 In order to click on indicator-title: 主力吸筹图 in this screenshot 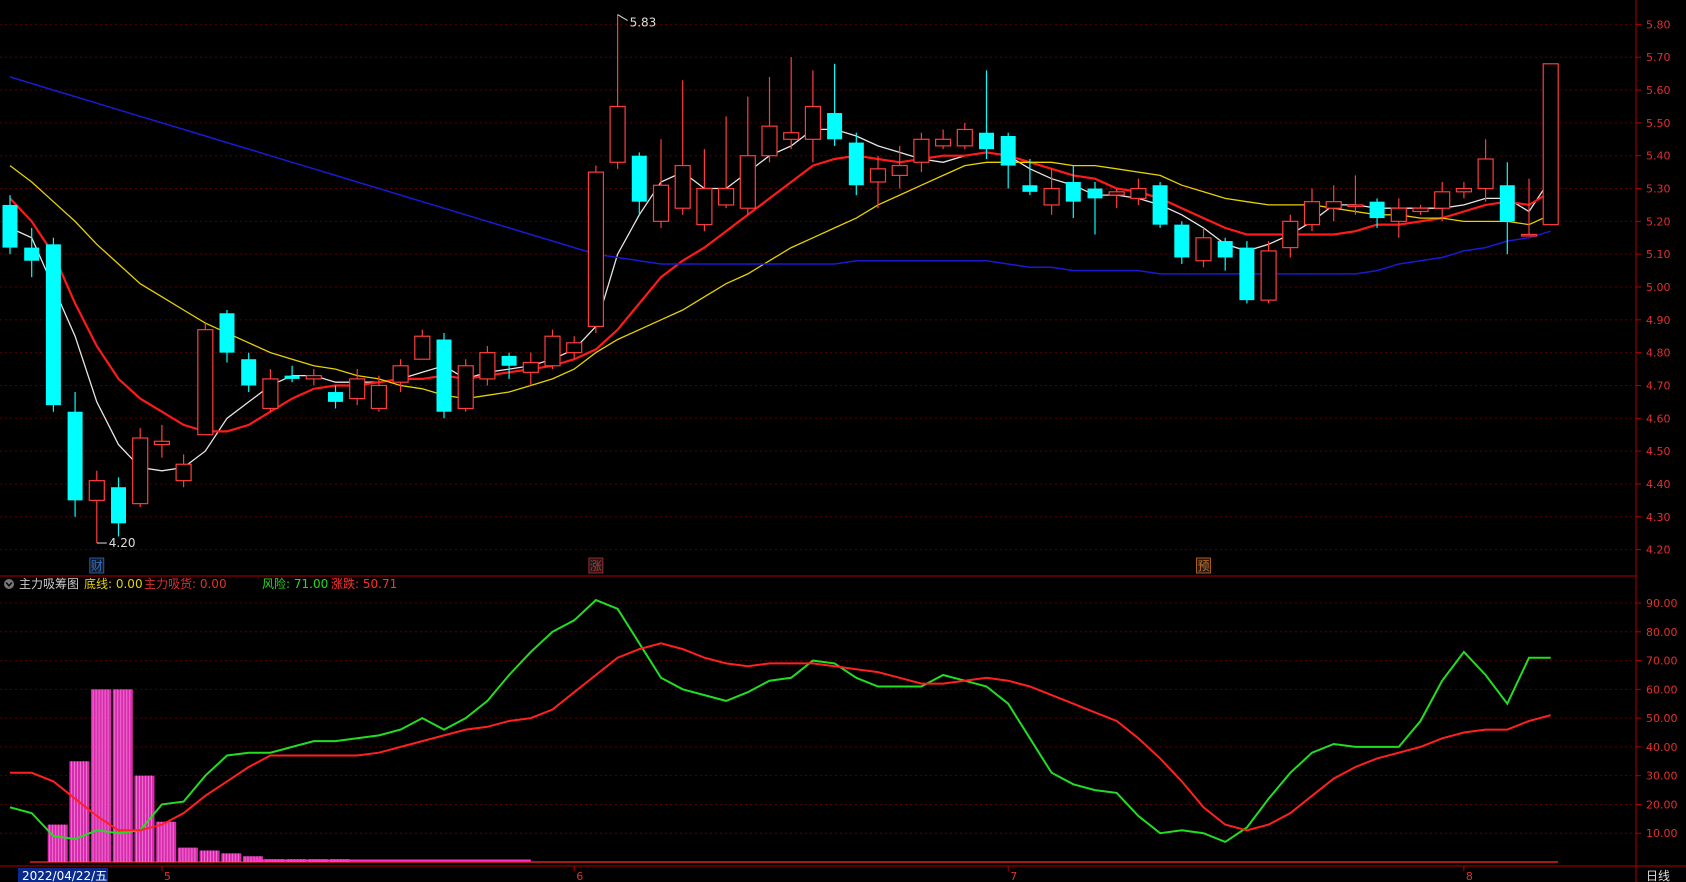, I will do `click(49, 584)`.